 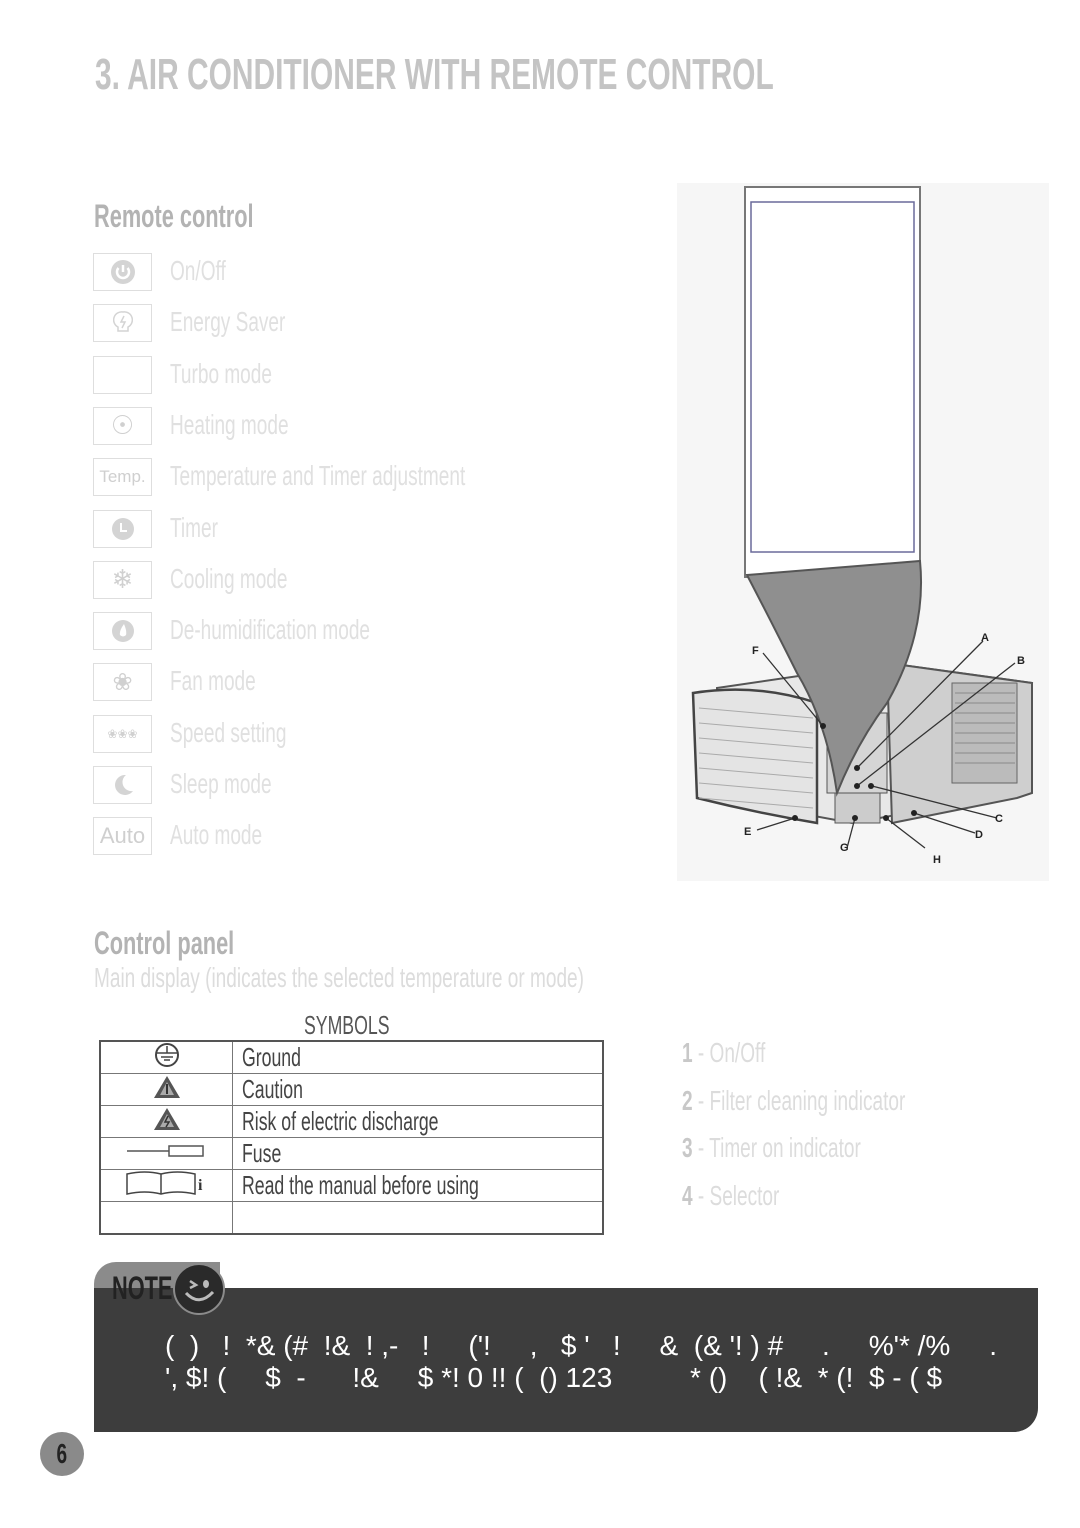 I want to click on remote-control-item-label: Heating mode, so click(x=229, y=424).